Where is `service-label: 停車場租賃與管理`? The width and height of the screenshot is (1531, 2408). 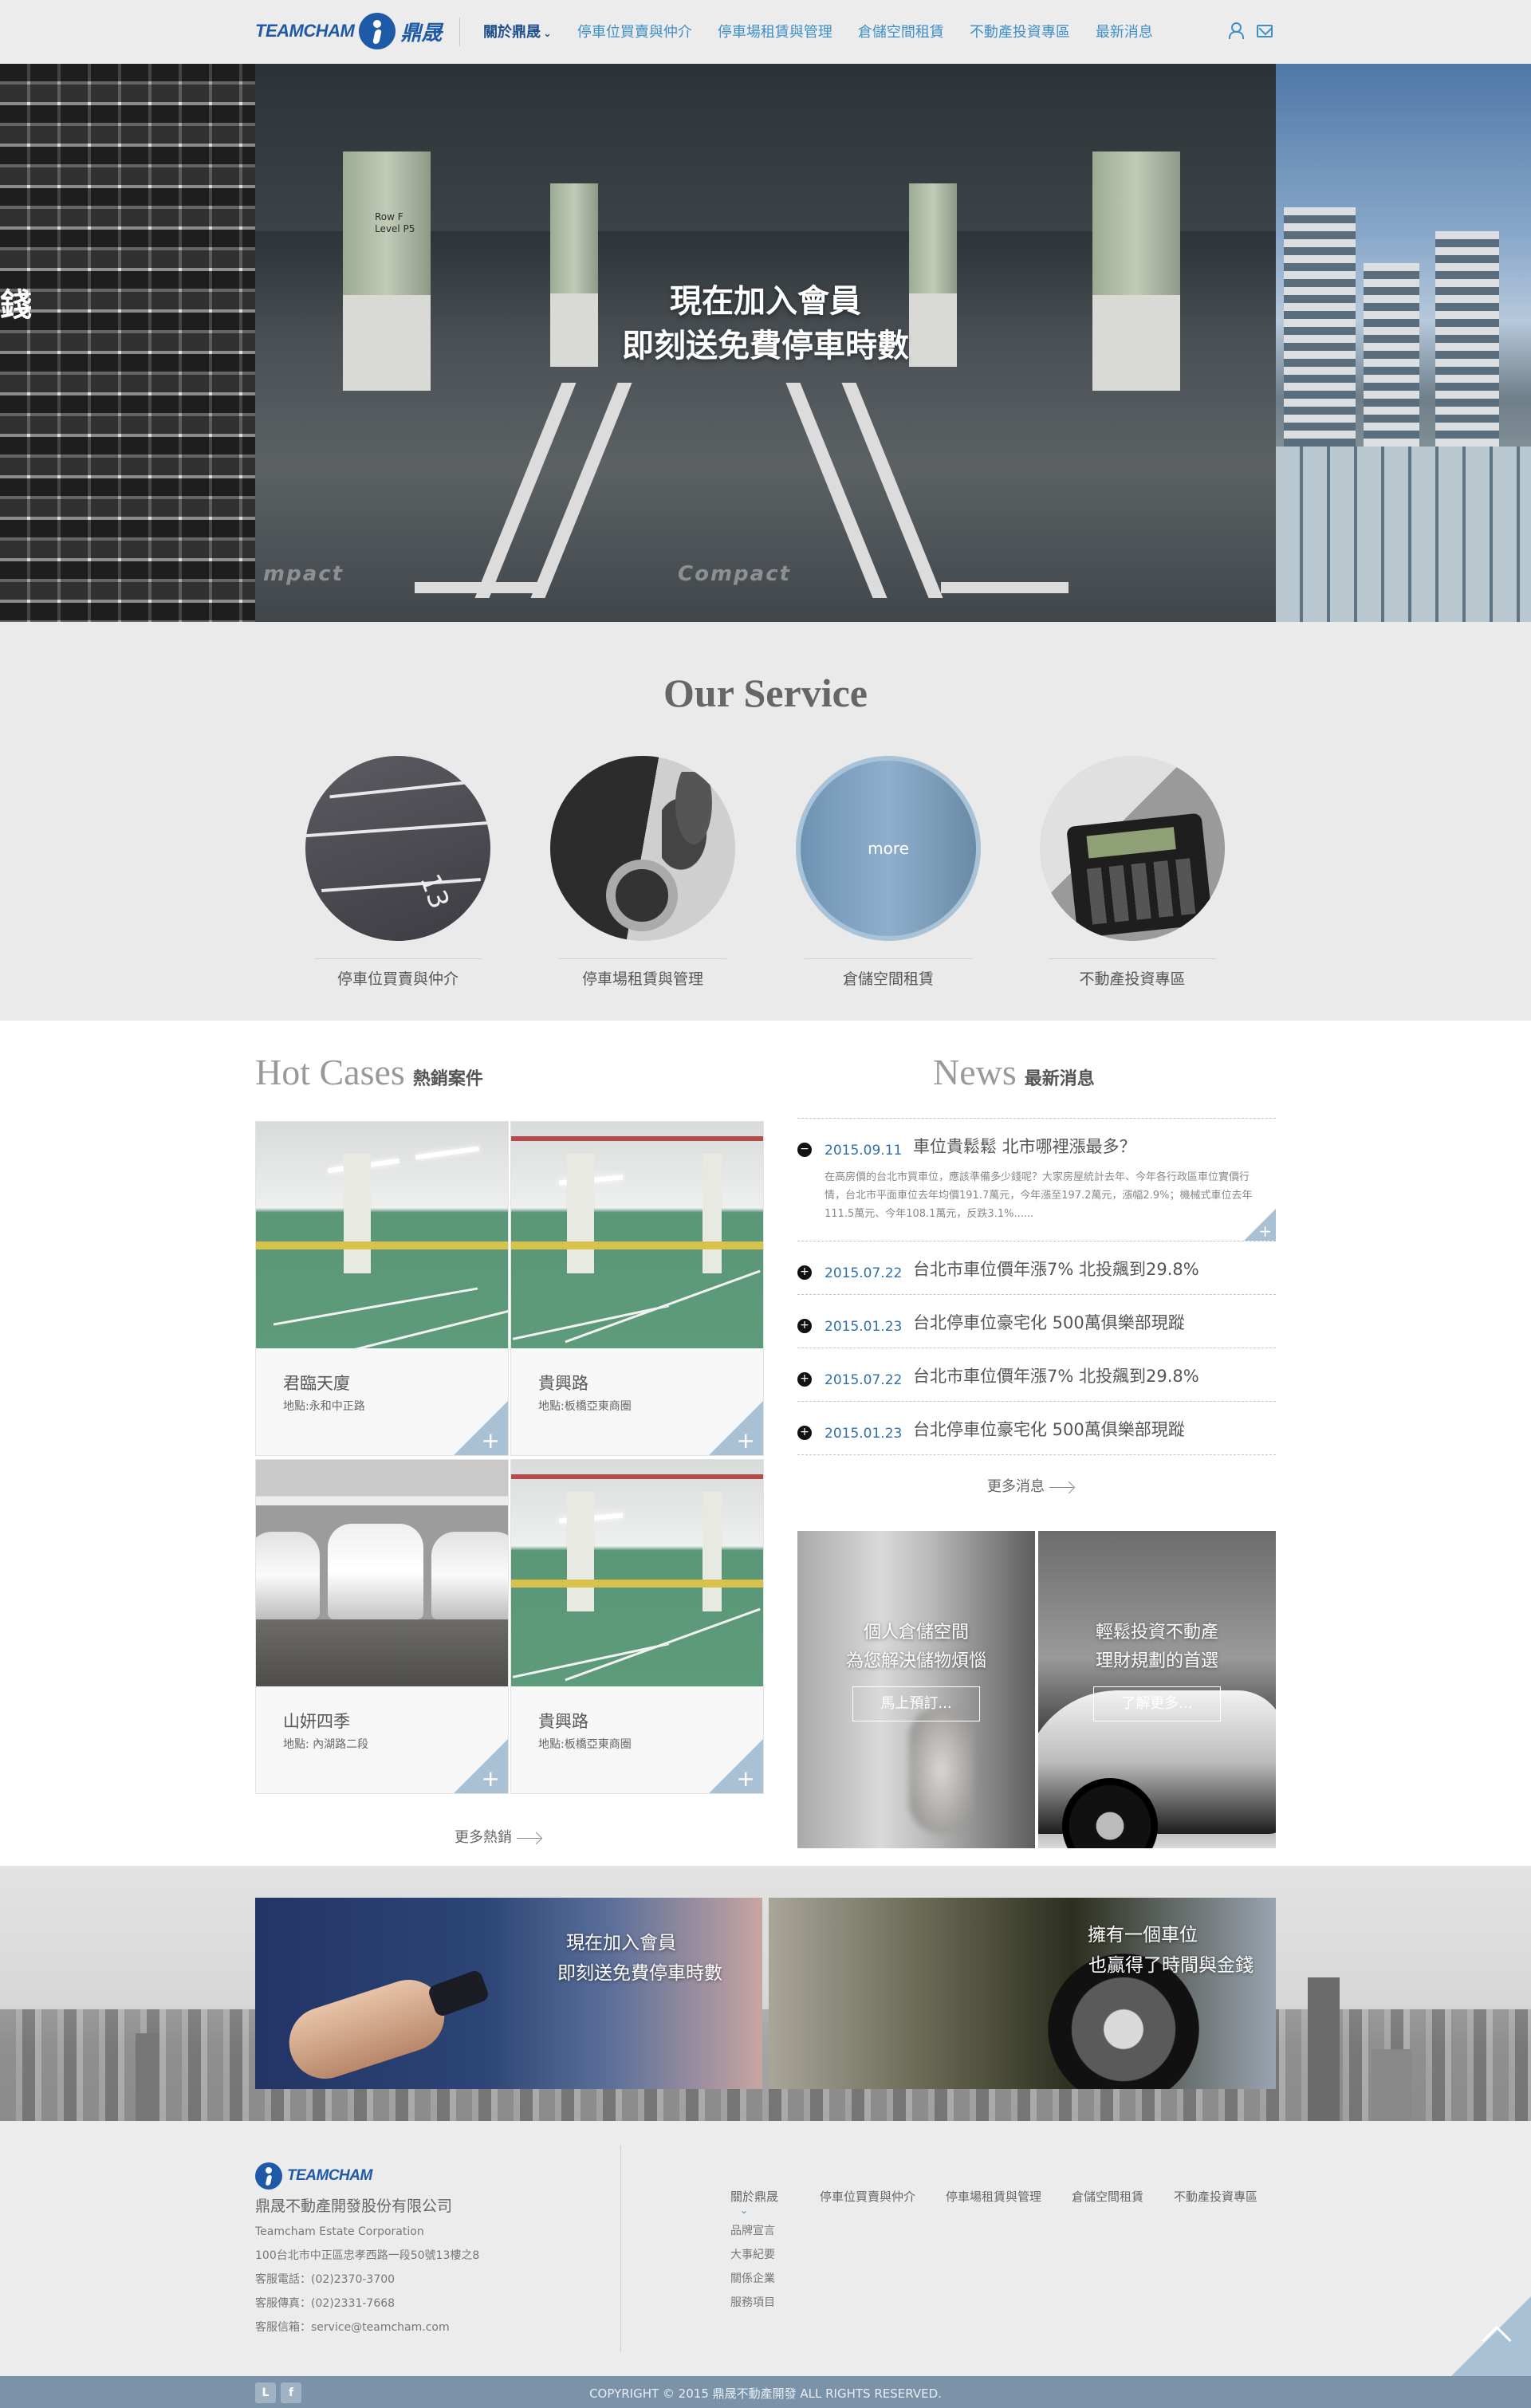
service-label: 停車場租賃與管理 is located at coordinates (642, 978).